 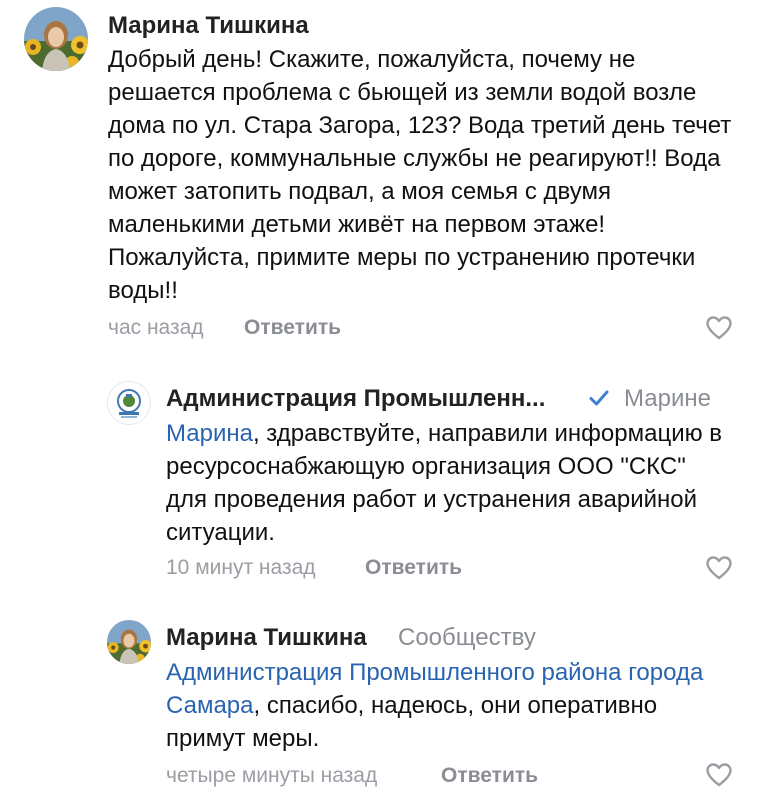 I want to click on mention-link: Марина, so click(x=209, y=433).